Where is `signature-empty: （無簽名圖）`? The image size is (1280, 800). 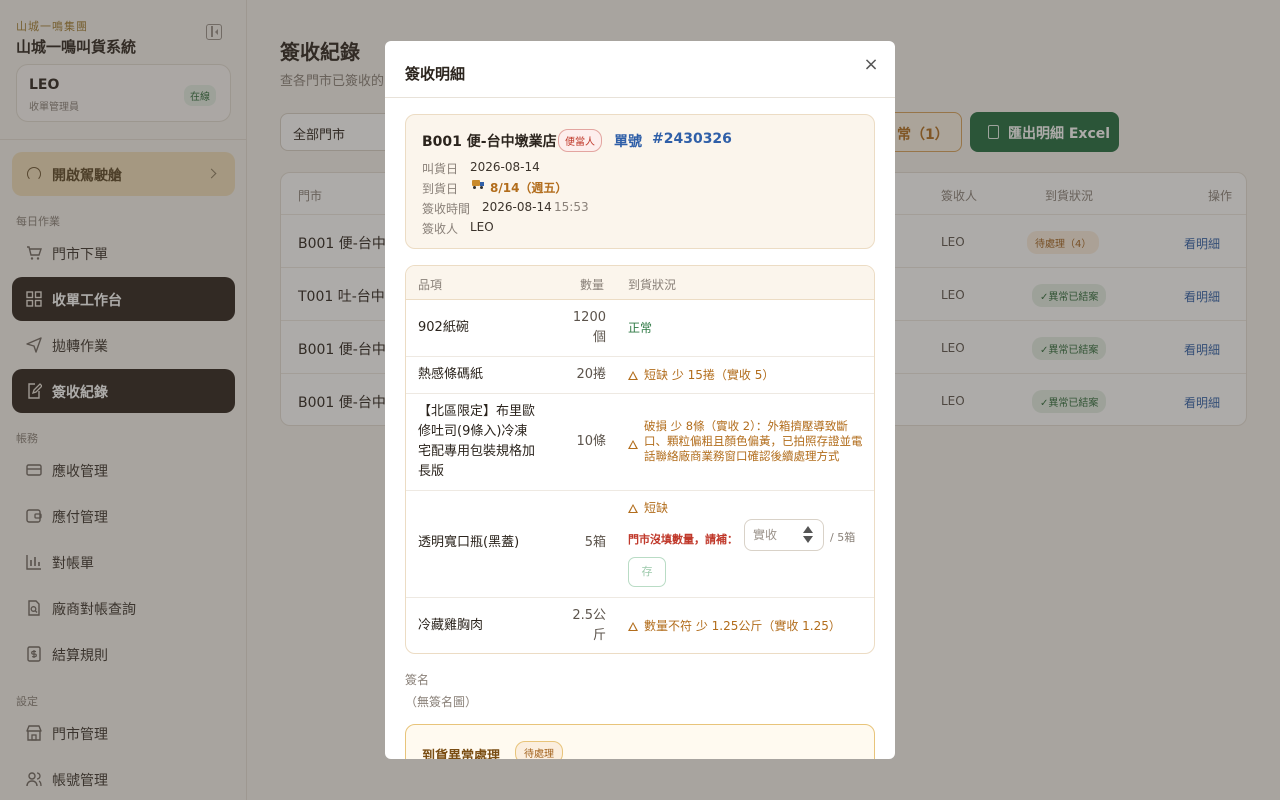 signature-empty: （無簽名圖） is located at coordinates (441, 702).